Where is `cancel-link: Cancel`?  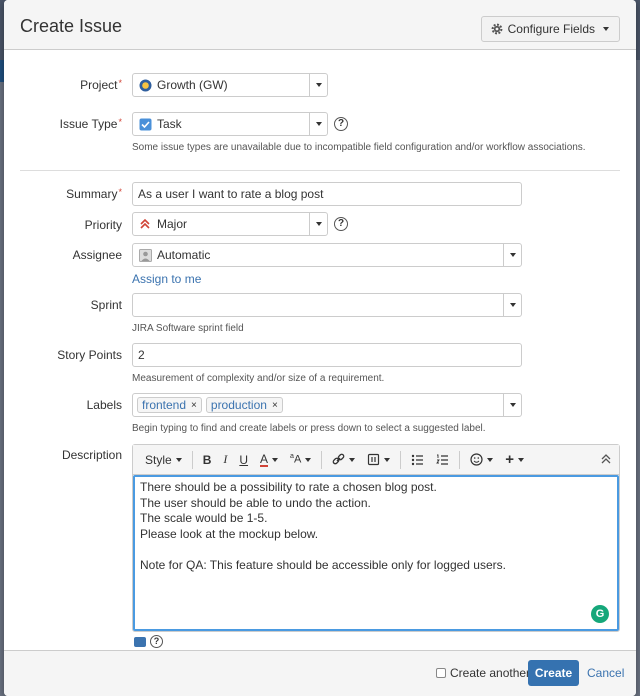
cancel-link: Cancel is located at coordinates (605, 673).